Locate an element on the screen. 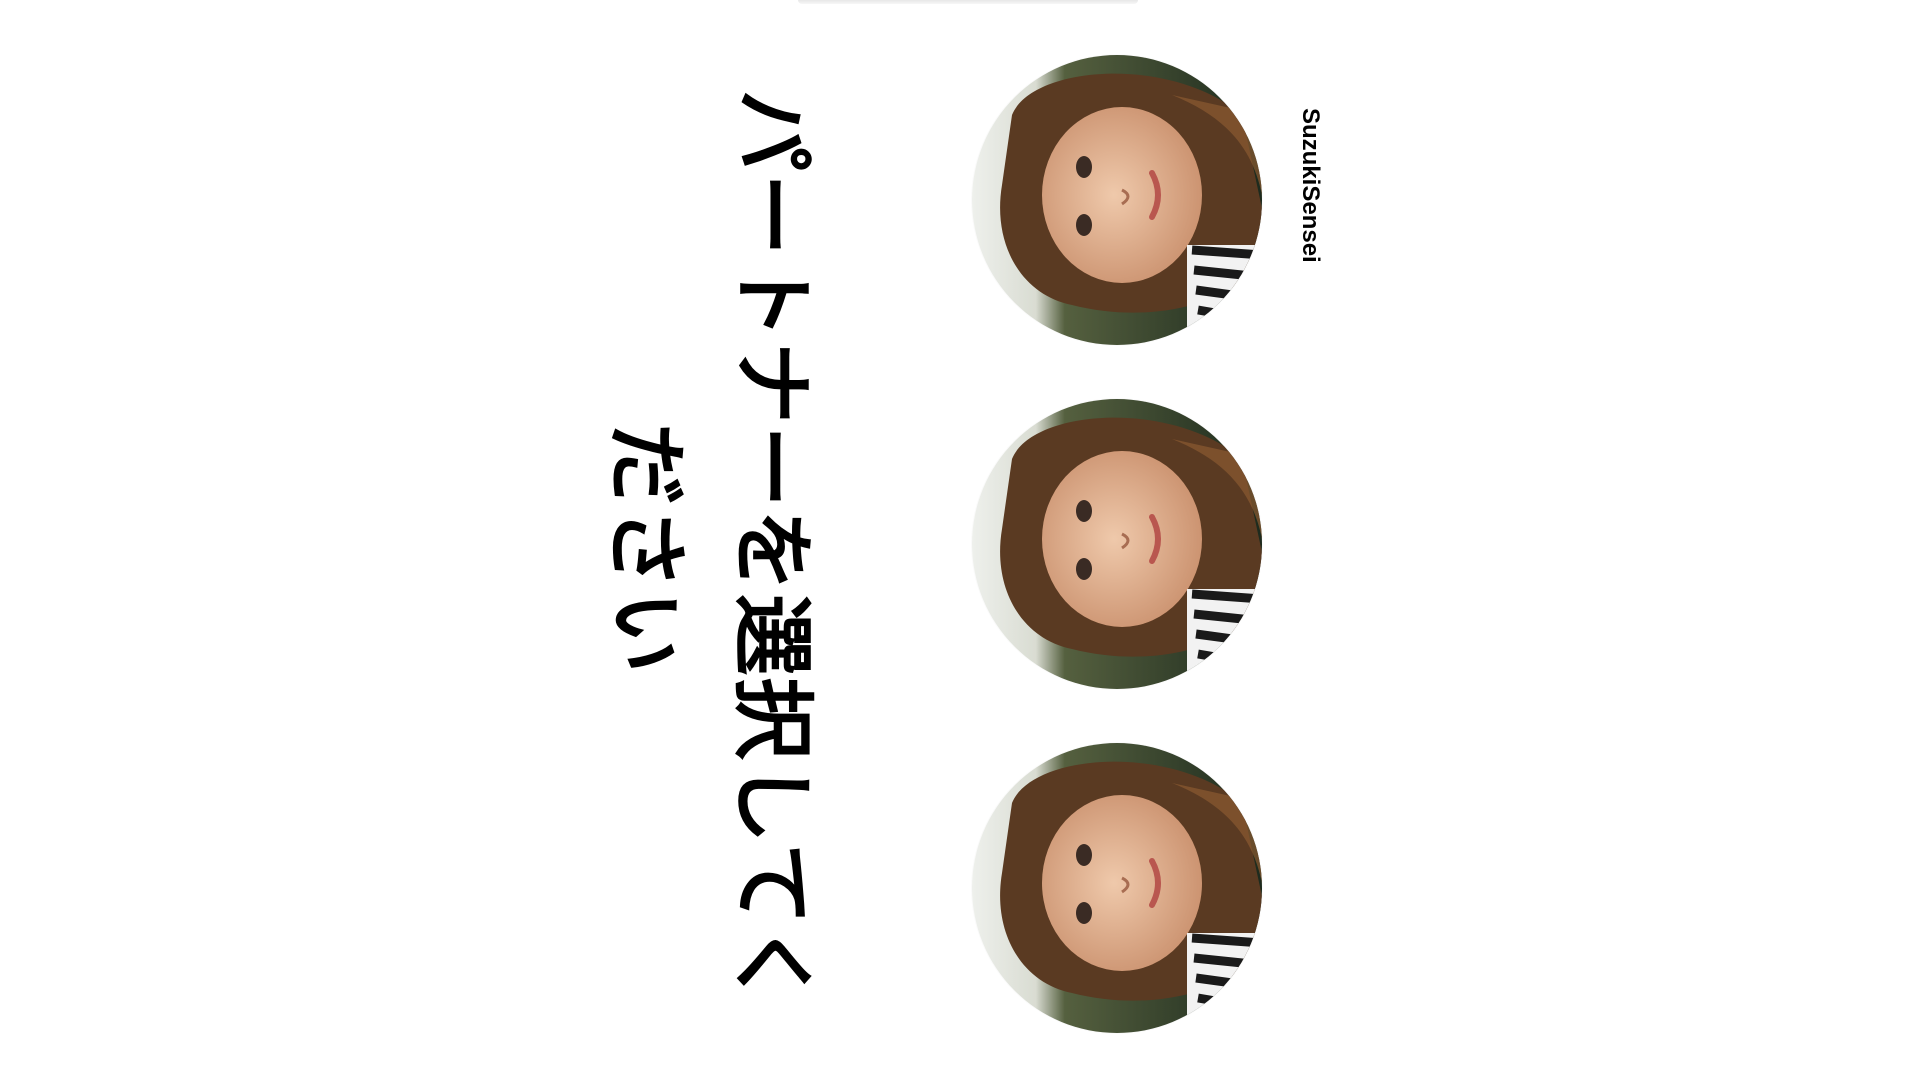 The height and width of the screenshot is (1070, 1917). page-title: パートナーを選択してください is located at coordinates (711, 549).